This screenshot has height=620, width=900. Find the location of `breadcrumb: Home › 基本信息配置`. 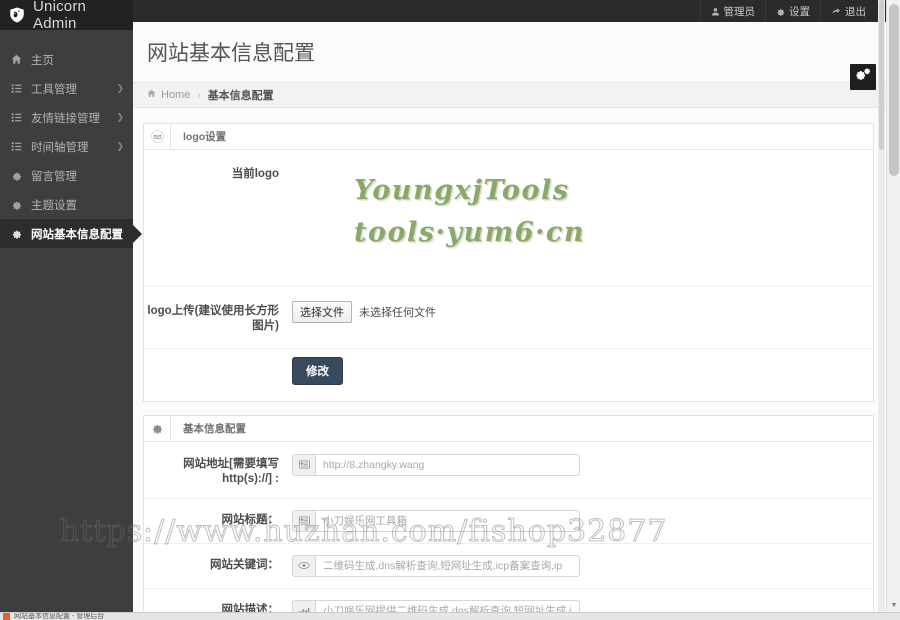

breadcrumb: Home › 基本信息配置 is located at coordinates (509, 95).